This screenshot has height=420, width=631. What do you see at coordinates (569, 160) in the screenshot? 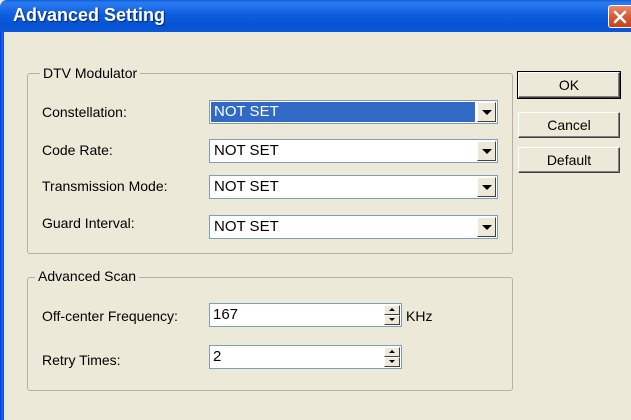
I see `default-button: Default` at bounding box center [569, 160].